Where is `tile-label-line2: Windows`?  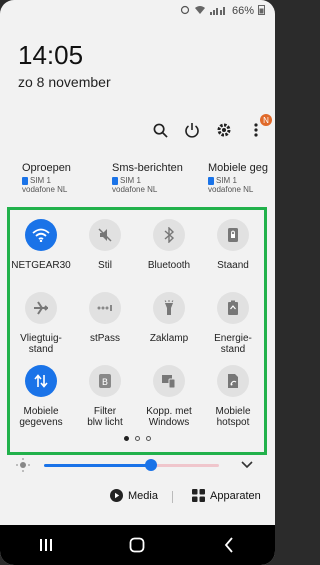
tile-label-line2: Windows is located at coordinates (169, 422).